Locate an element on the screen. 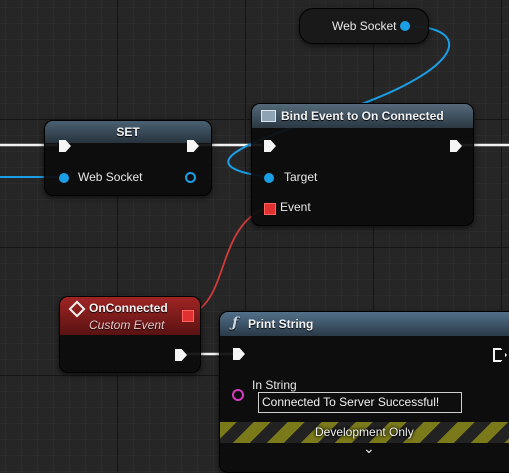 The width and height of the screenshot is (509, 473). bind-target-label: Target is located at coordinates (301, 177).